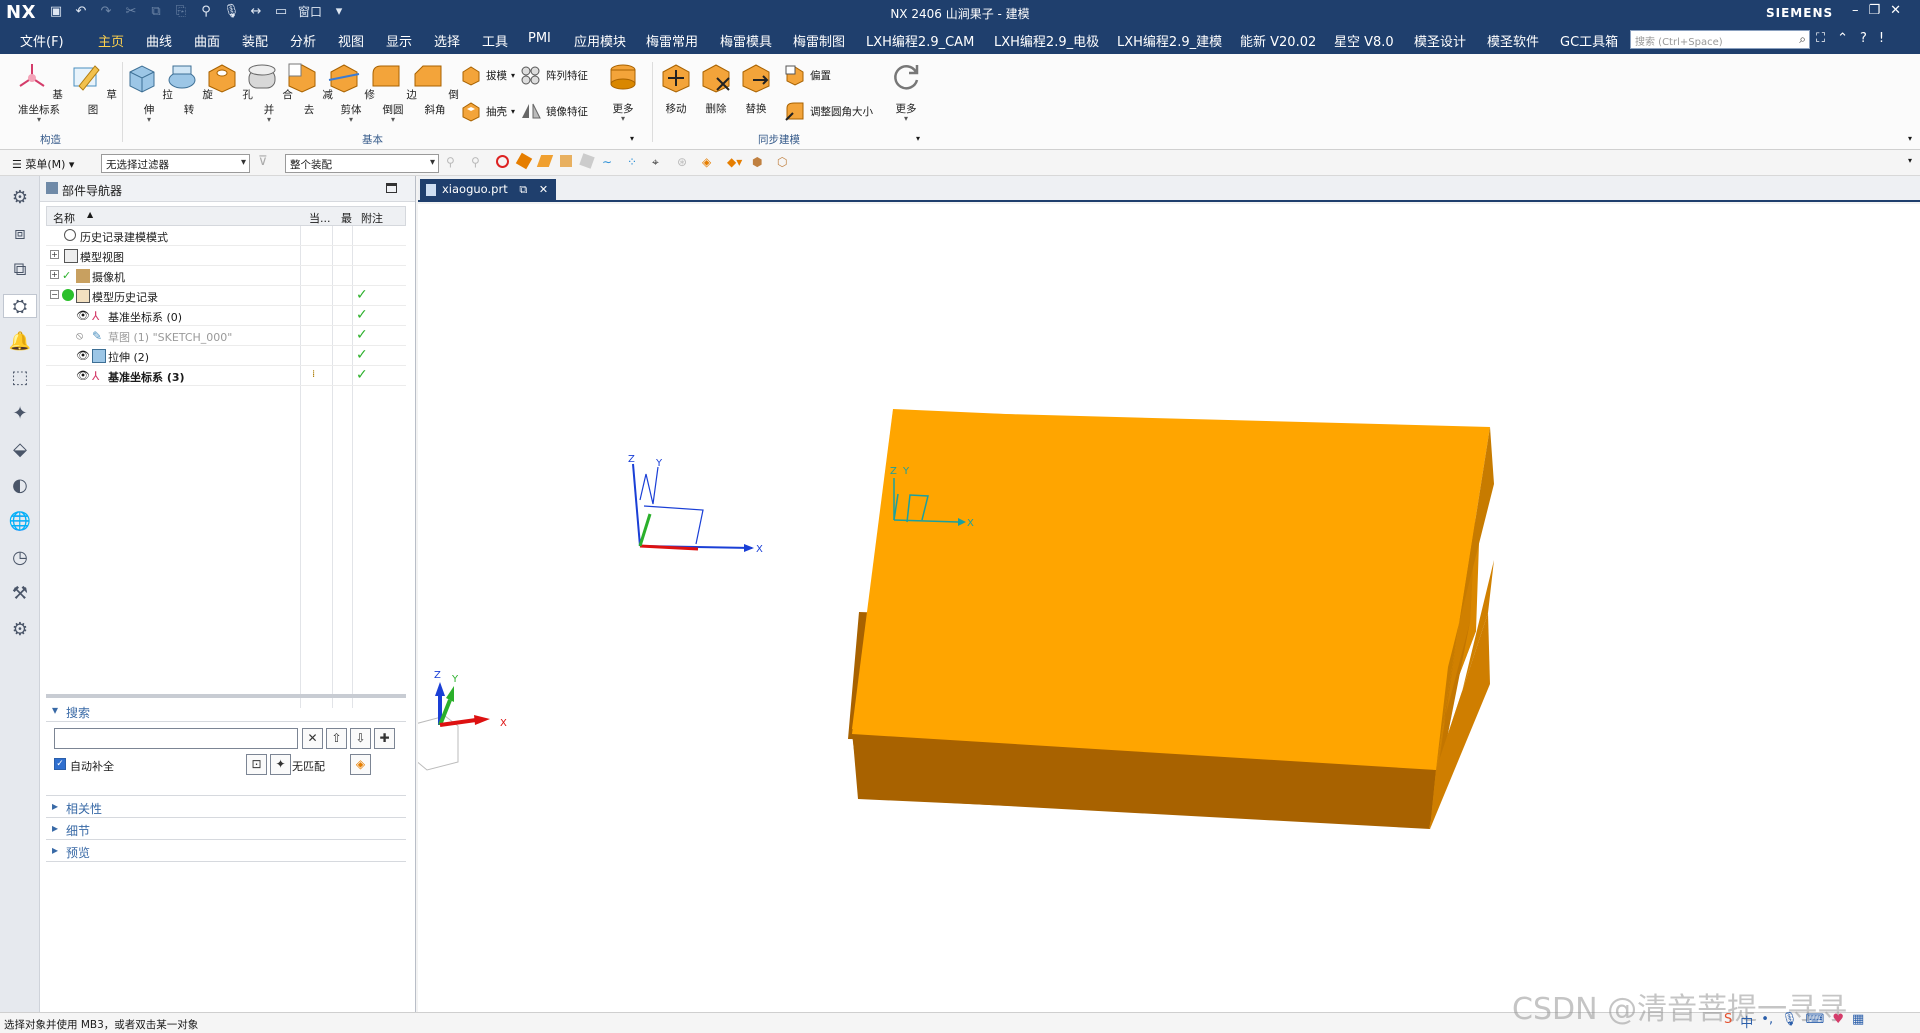 This screenshot has width=1920, height=1033. I want to click on customize-dropdown-icon: ▾, so click(339, 12).